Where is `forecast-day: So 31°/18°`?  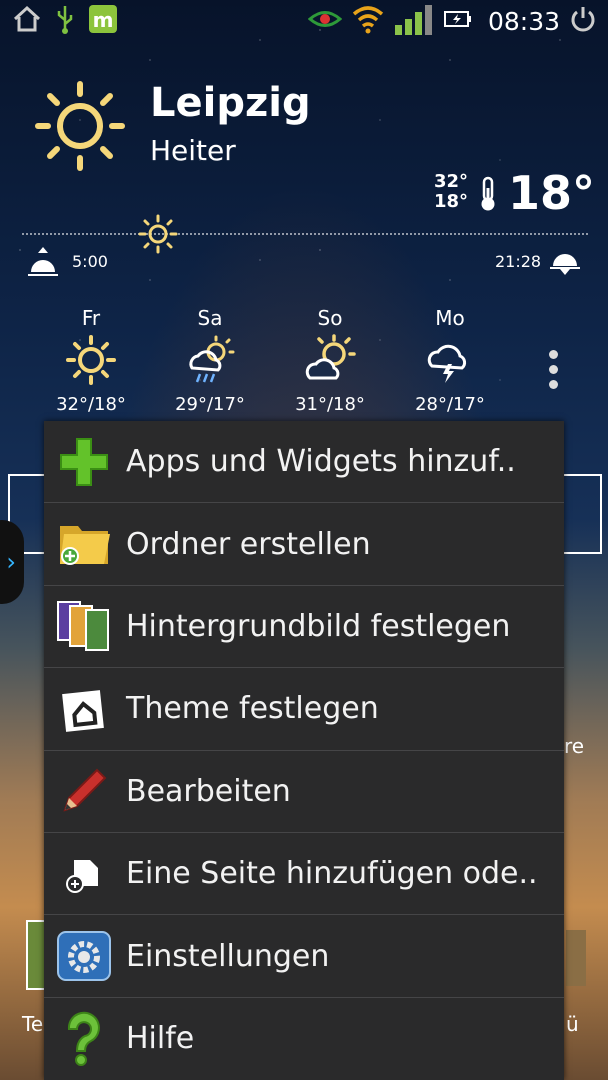
forecast-day: So 31°/18° is located at coordinates (330, 360).